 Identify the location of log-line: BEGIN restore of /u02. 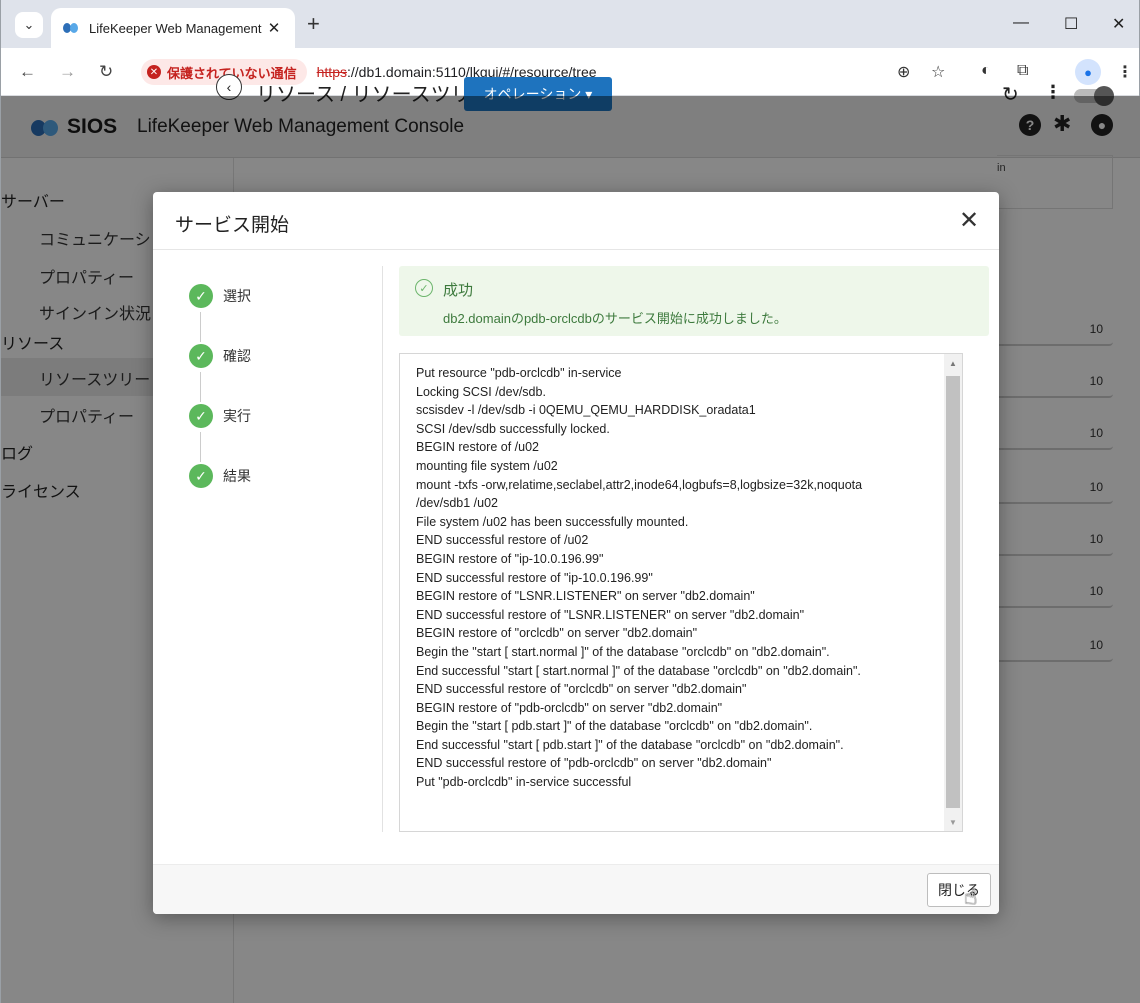
(477, 447).